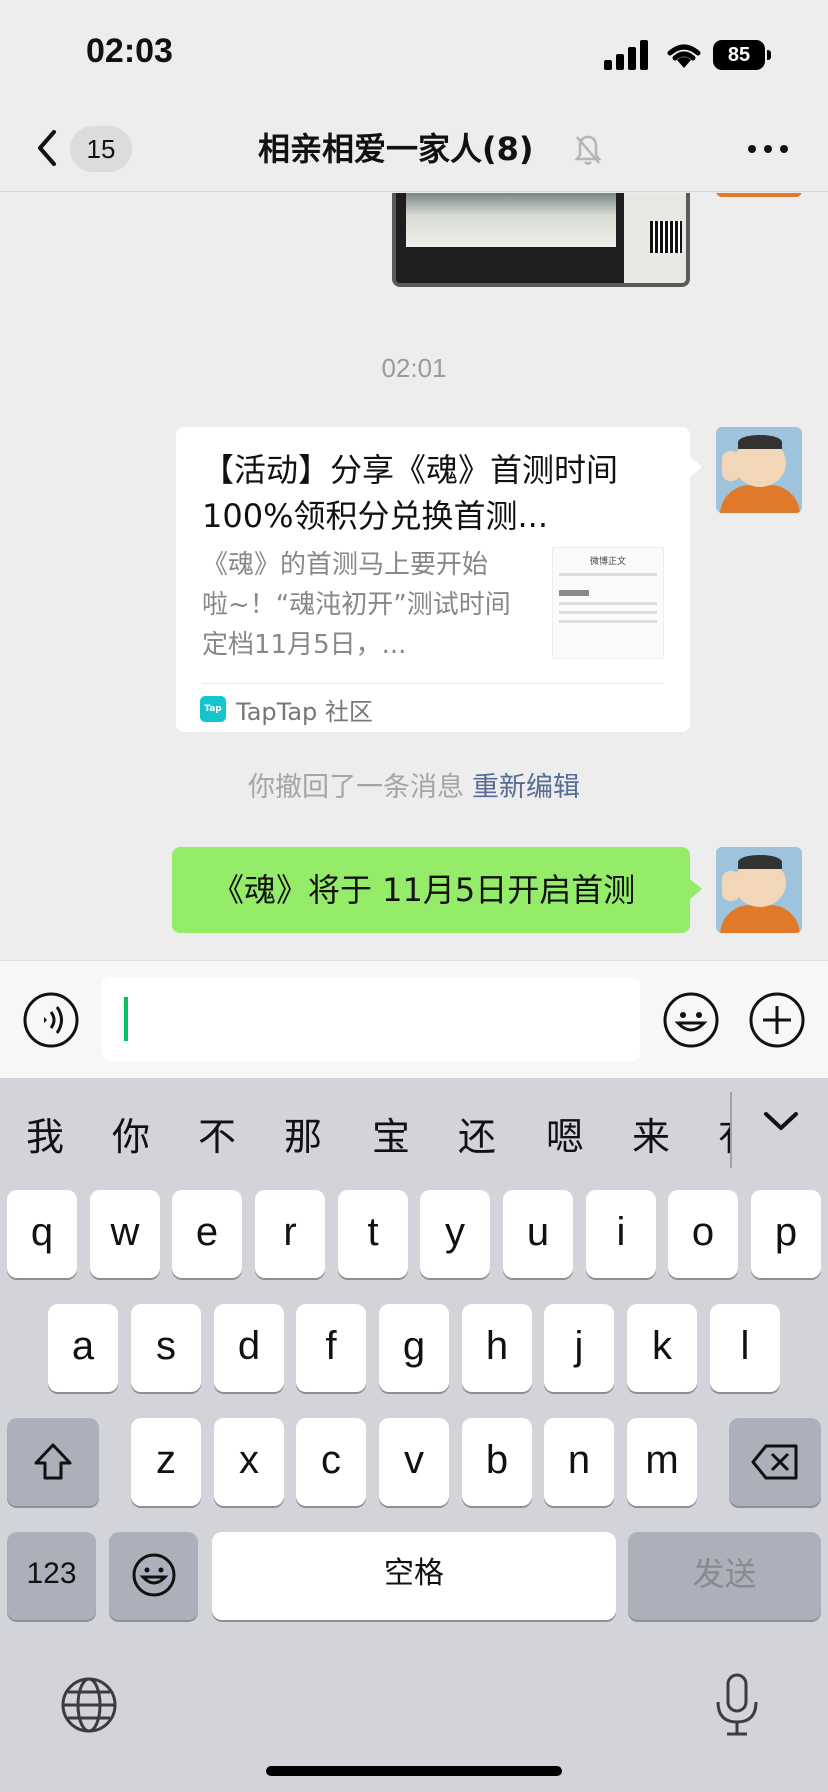 Image resolution: width=828 pixels, height=1792 pixels. I want to click on back-chevron-icon, so click(47, 148).